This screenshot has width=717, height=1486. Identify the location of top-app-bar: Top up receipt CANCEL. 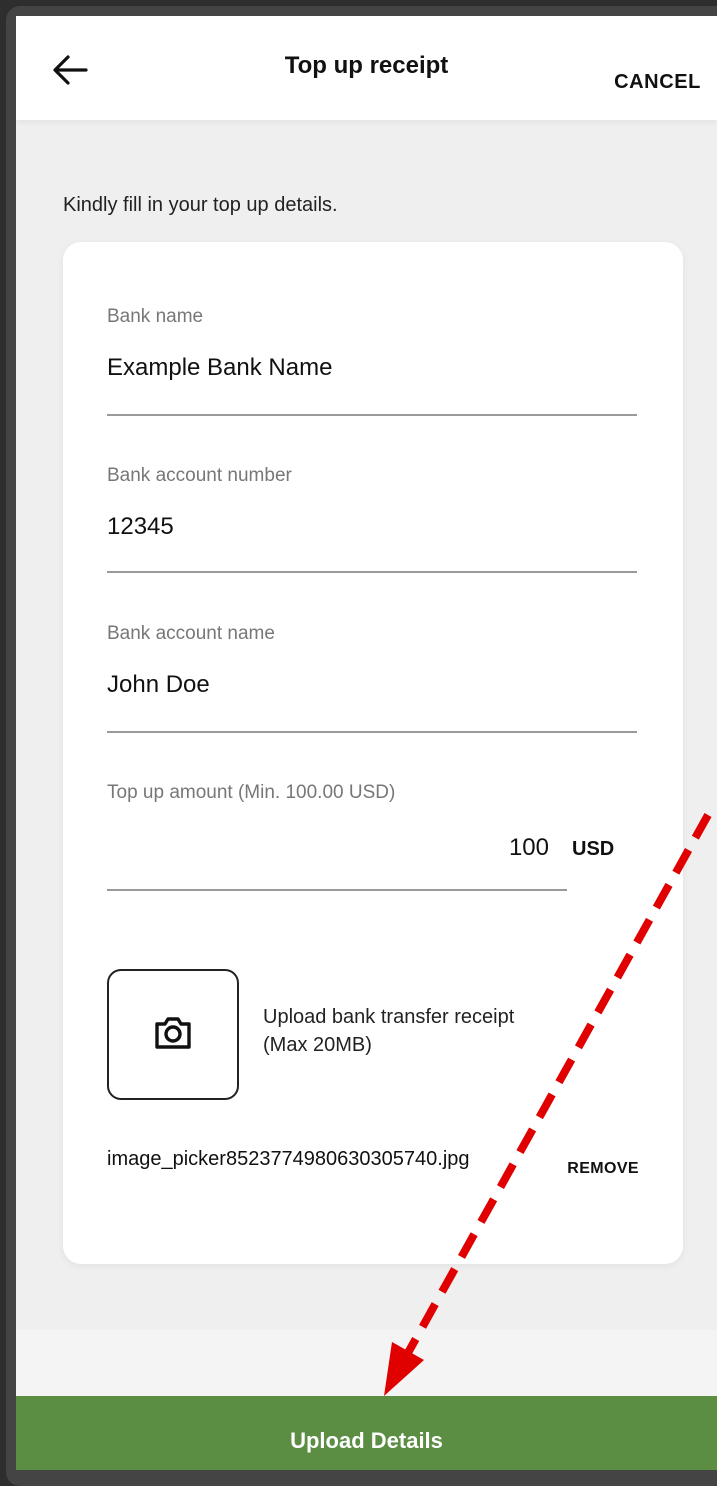
(366, 68).